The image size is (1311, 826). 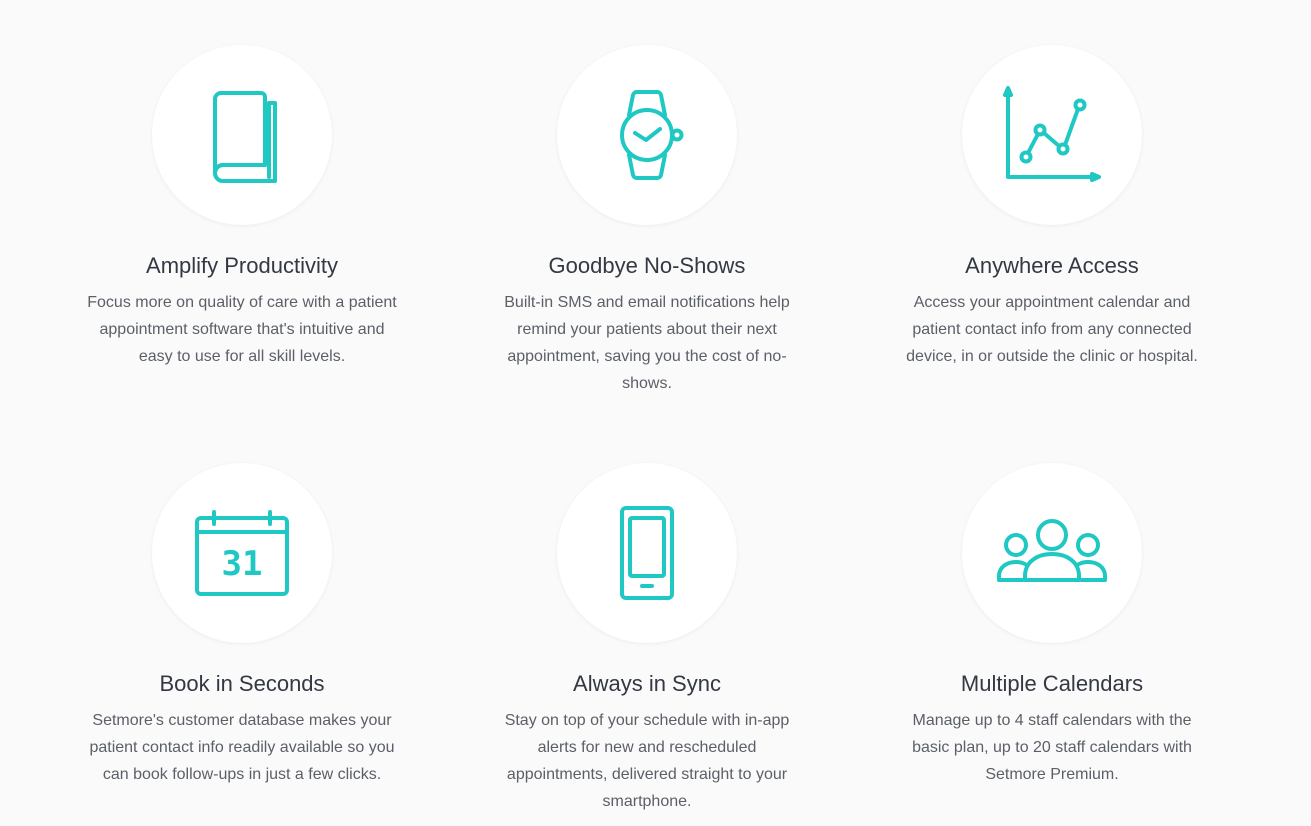 I want to click on calendar-day-text: 31, so click(x=242, y=564).